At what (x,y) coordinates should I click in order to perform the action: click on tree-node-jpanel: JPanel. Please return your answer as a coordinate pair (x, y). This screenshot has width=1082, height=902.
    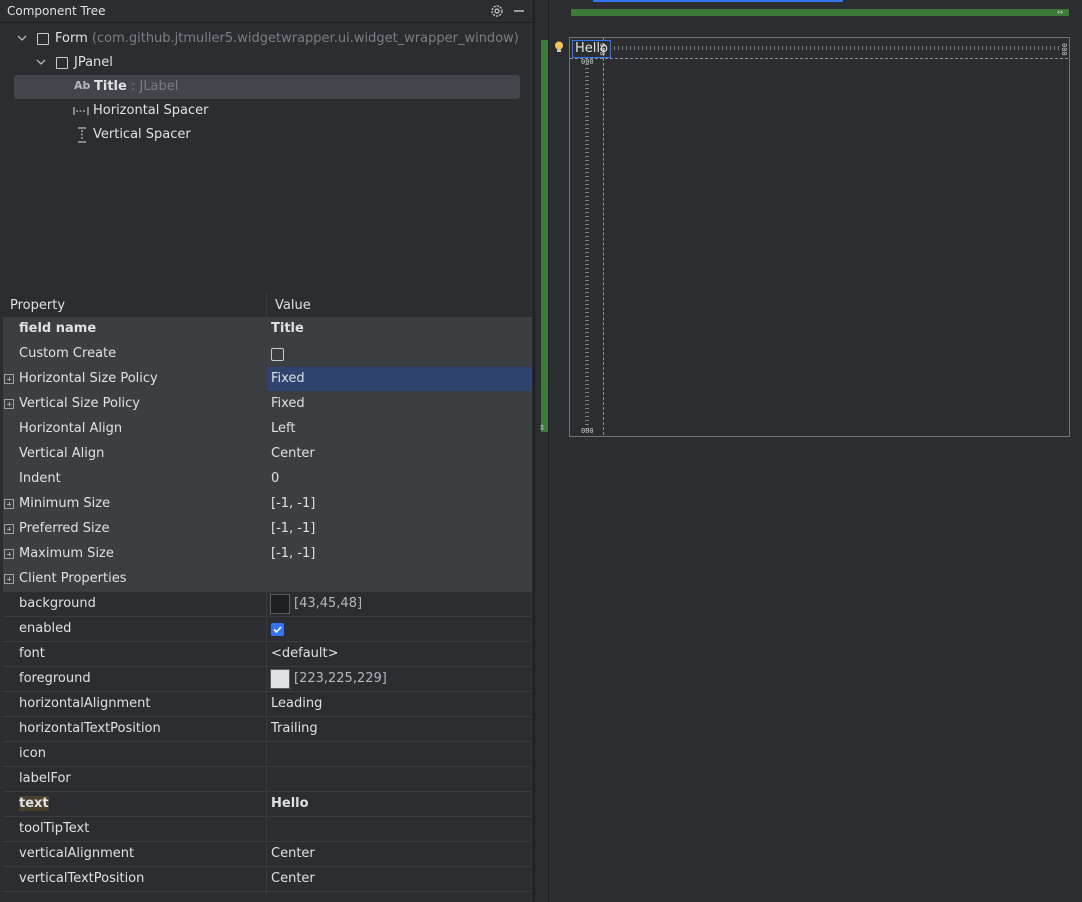
    Looking at the image, I should click on (267, 63).